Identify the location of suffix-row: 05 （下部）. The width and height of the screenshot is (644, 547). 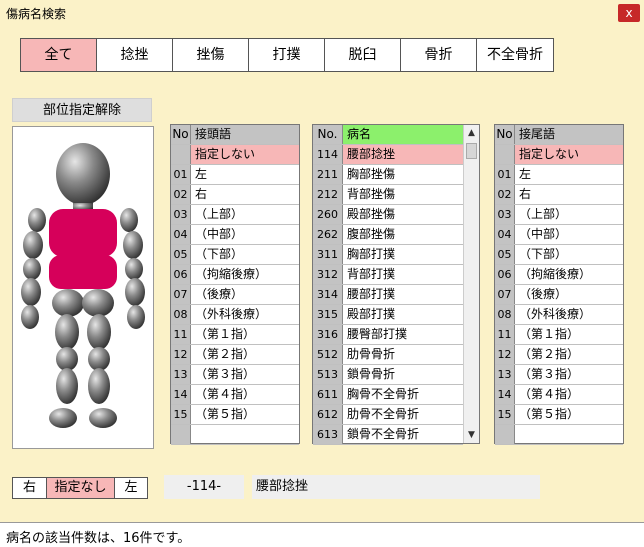
(559, 255).